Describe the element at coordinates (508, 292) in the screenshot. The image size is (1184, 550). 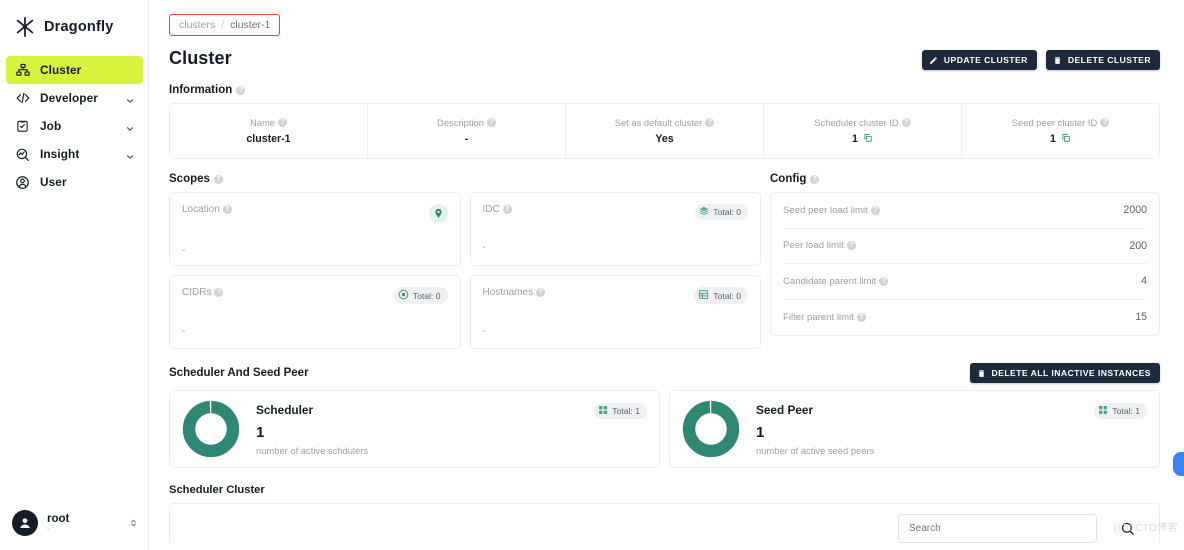
I see `scope-label-text: Hostnames` at that location.